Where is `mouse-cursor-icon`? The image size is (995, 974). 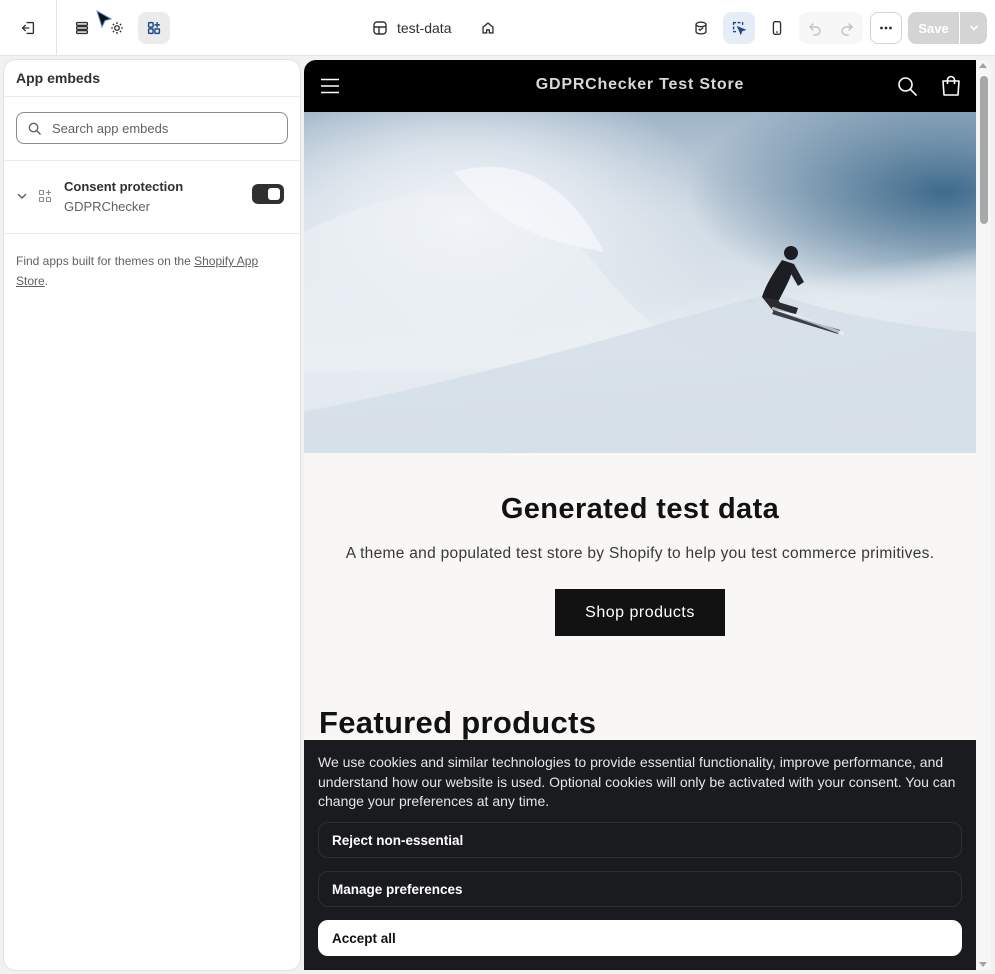
mouse-cursor-icon is located at coordinates (104, 19).